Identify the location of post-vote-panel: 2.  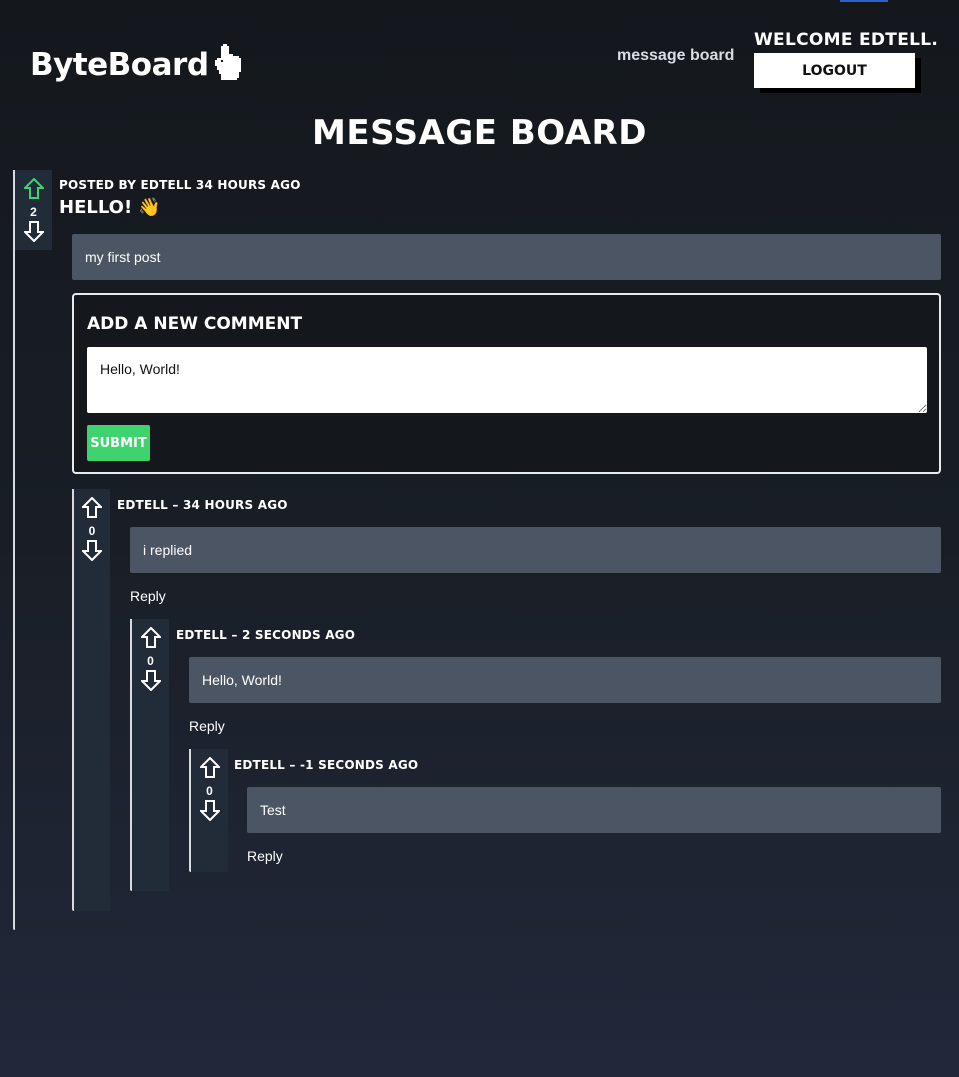
(33, 210).